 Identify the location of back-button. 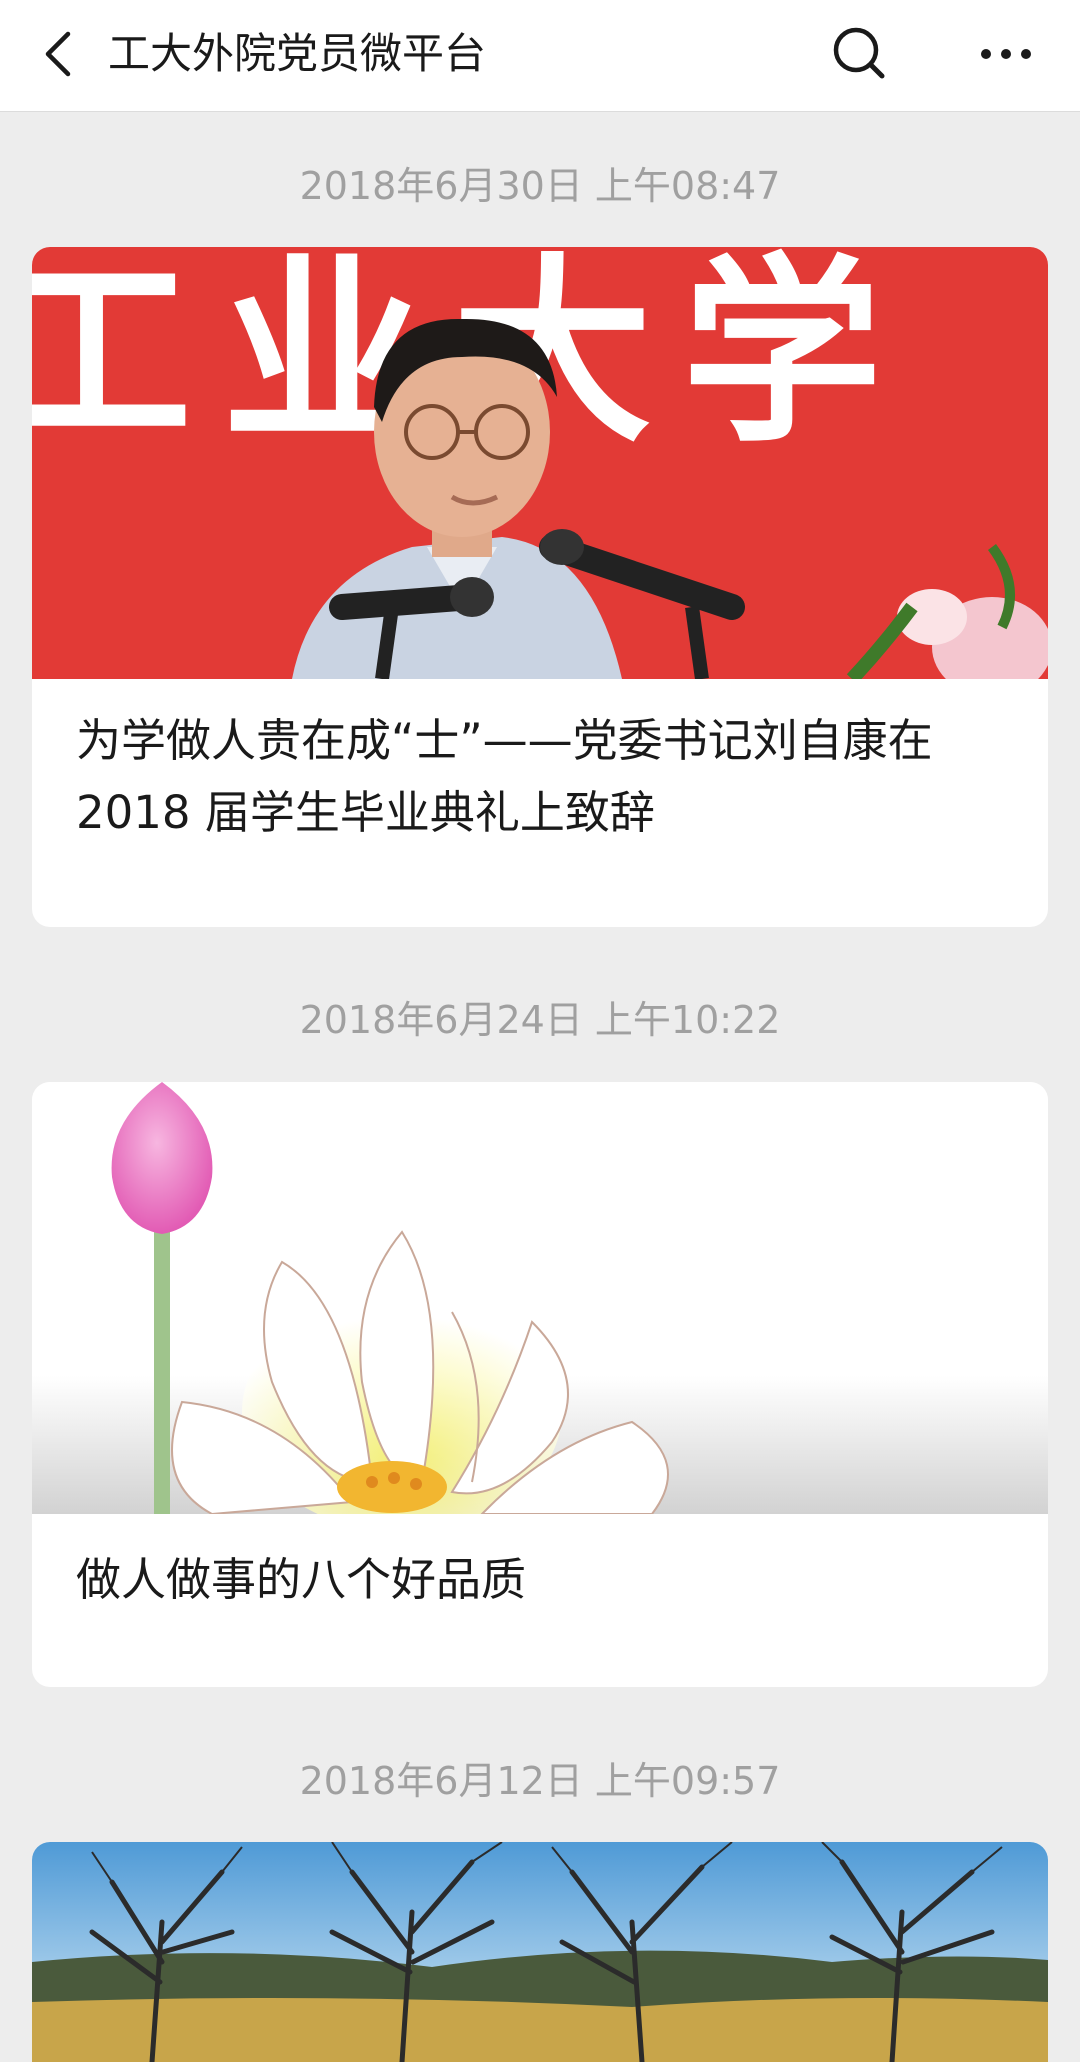
(62, 54).